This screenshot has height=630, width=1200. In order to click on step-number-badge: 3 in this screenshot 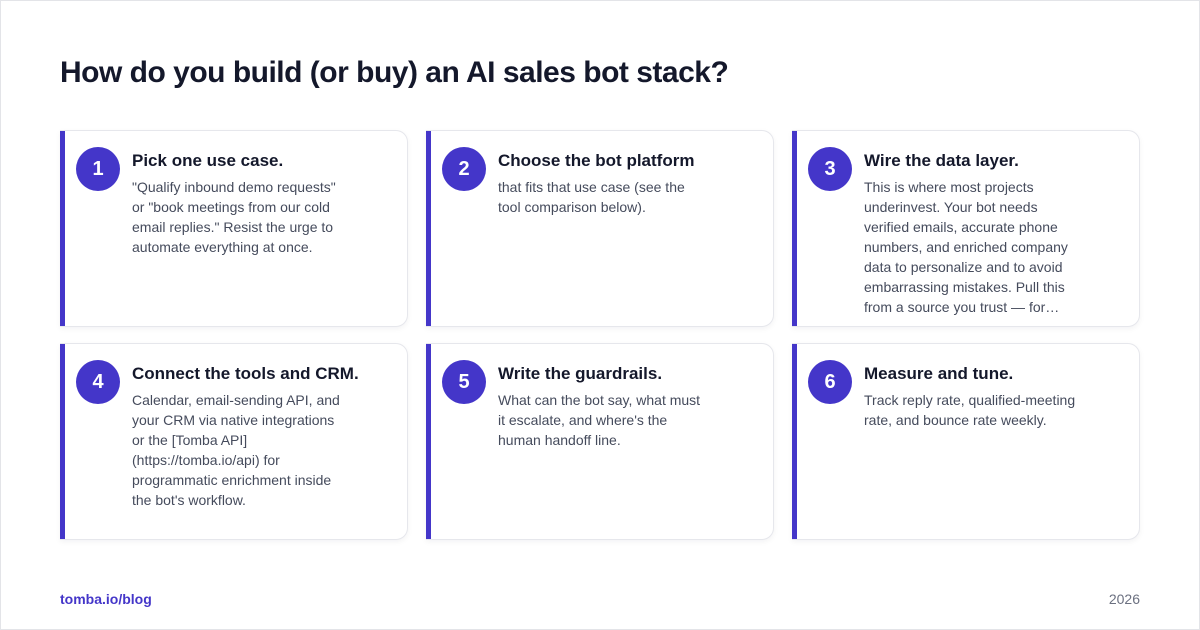, I will do `click(830, 169)`.